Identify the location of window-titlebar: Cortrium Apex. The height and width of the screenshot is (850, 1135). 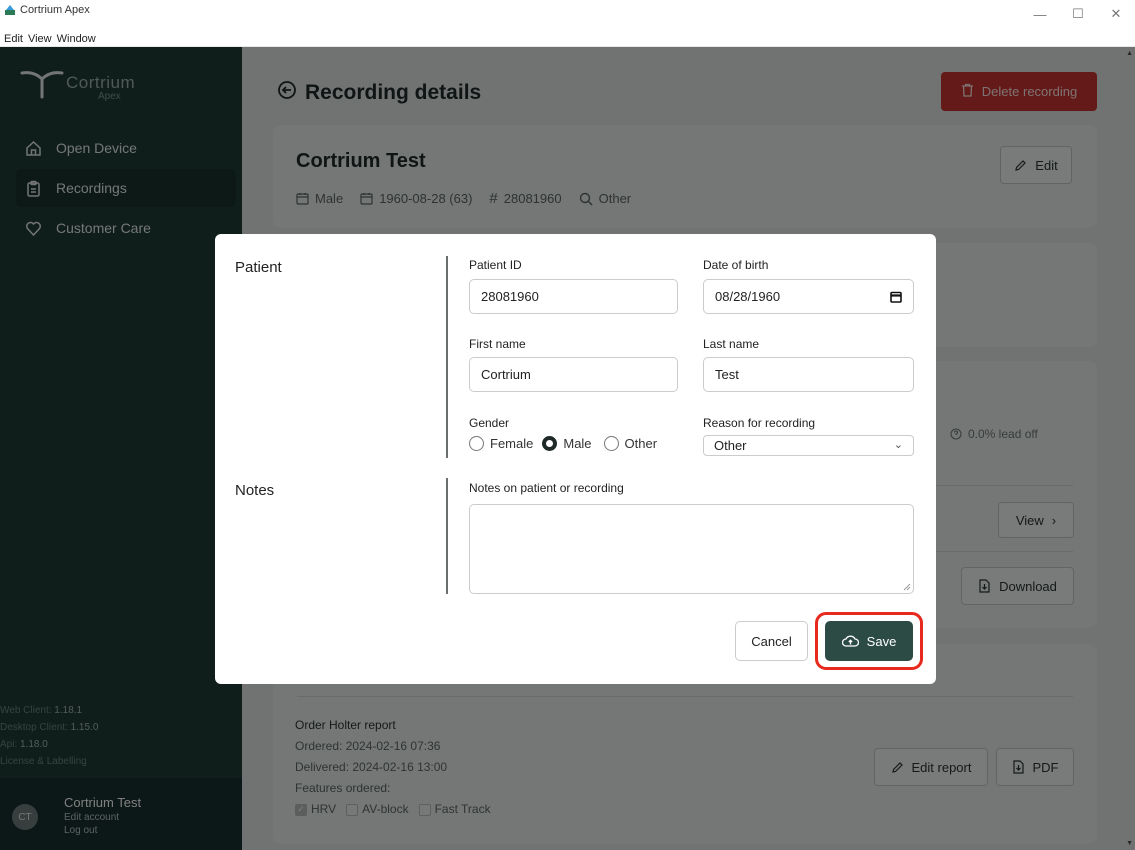
(567, 10).